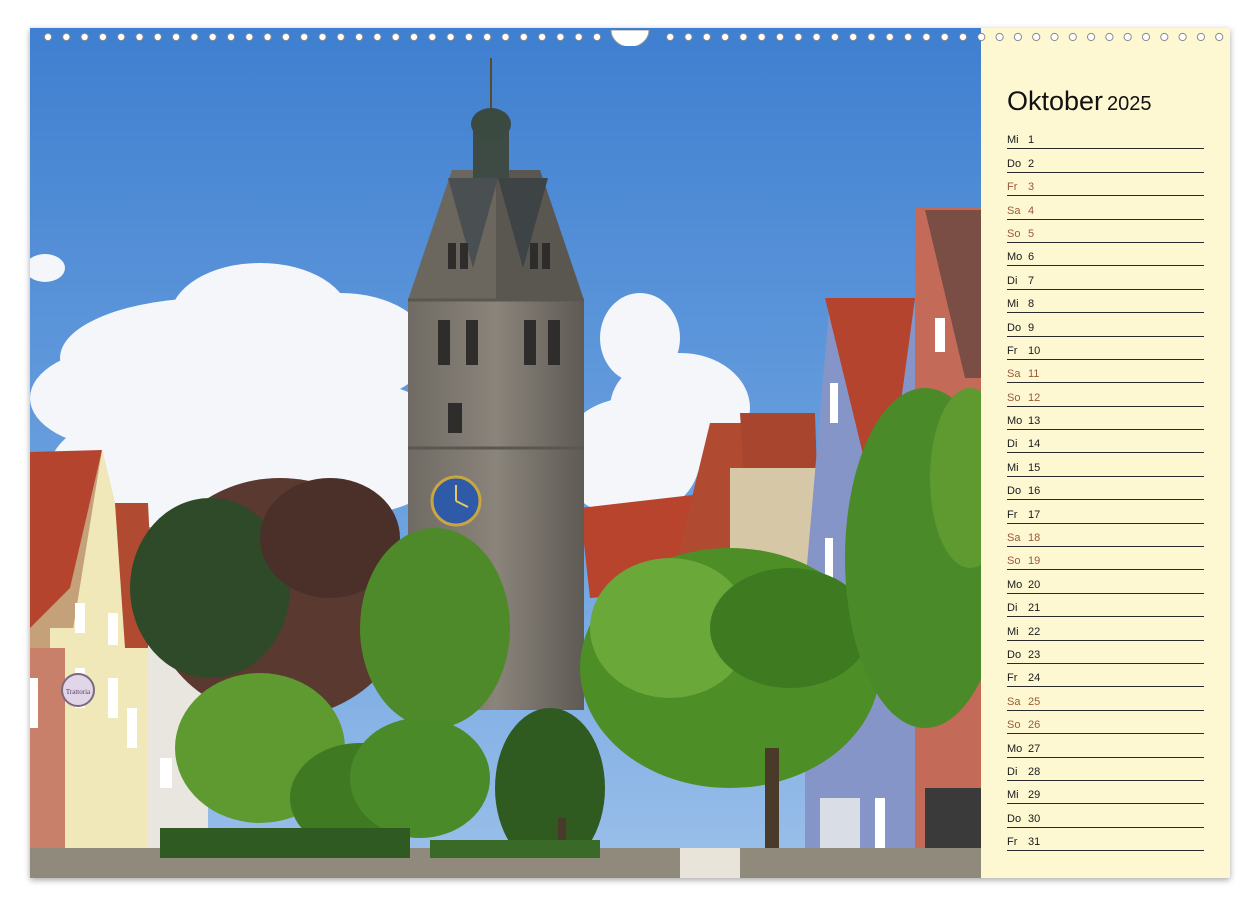  Describe the element at coordinates (1034, 701) in the screenshot. I see `day-number: 25` at that location.